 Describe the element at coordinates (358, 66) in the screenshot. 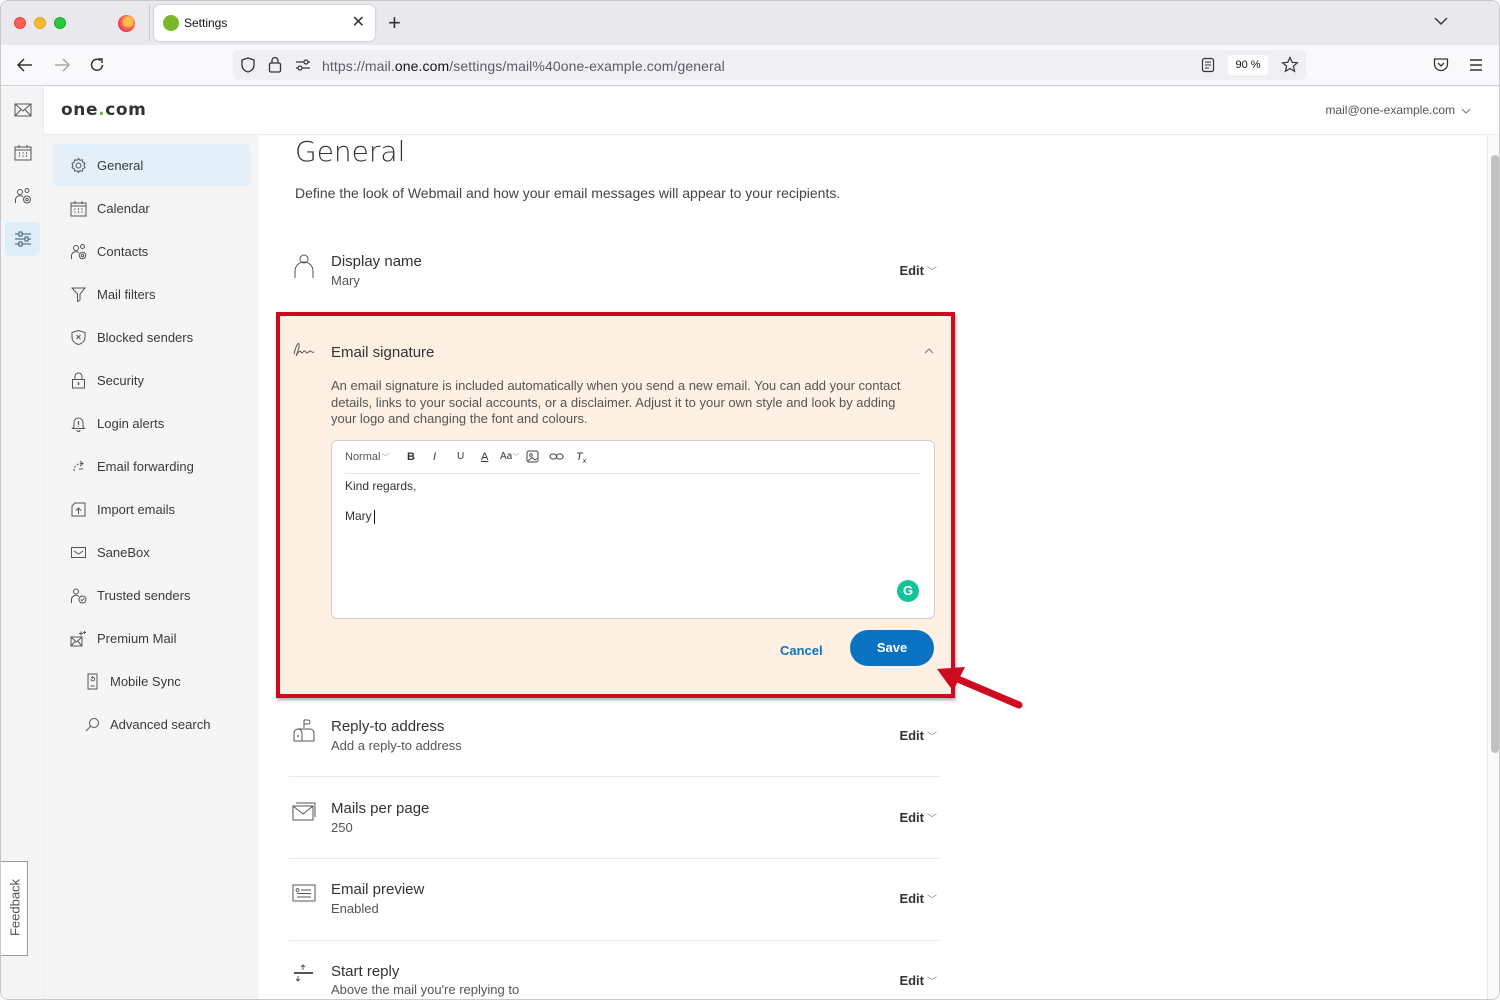

I see `url-prefix: https://mail.` at that location.